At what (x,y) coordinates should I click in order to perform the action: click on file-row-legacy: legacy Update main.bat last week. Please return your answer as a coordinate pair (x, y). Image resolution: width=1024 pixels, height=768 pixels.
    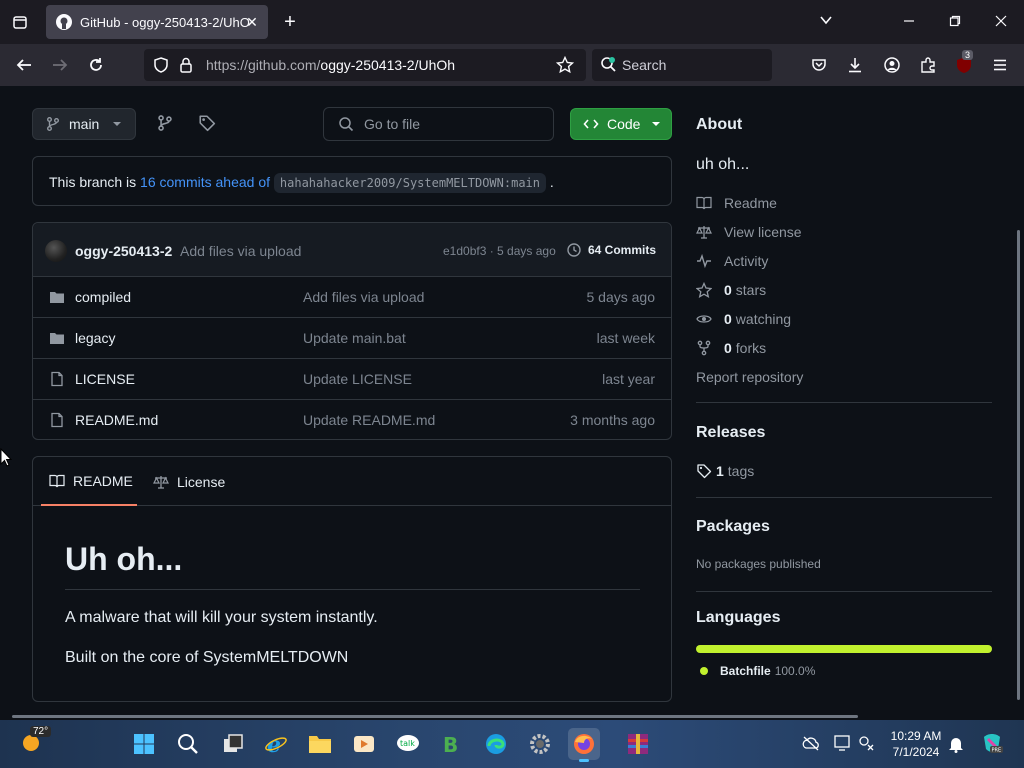
    Looking at the image, I should click on (352, 337).